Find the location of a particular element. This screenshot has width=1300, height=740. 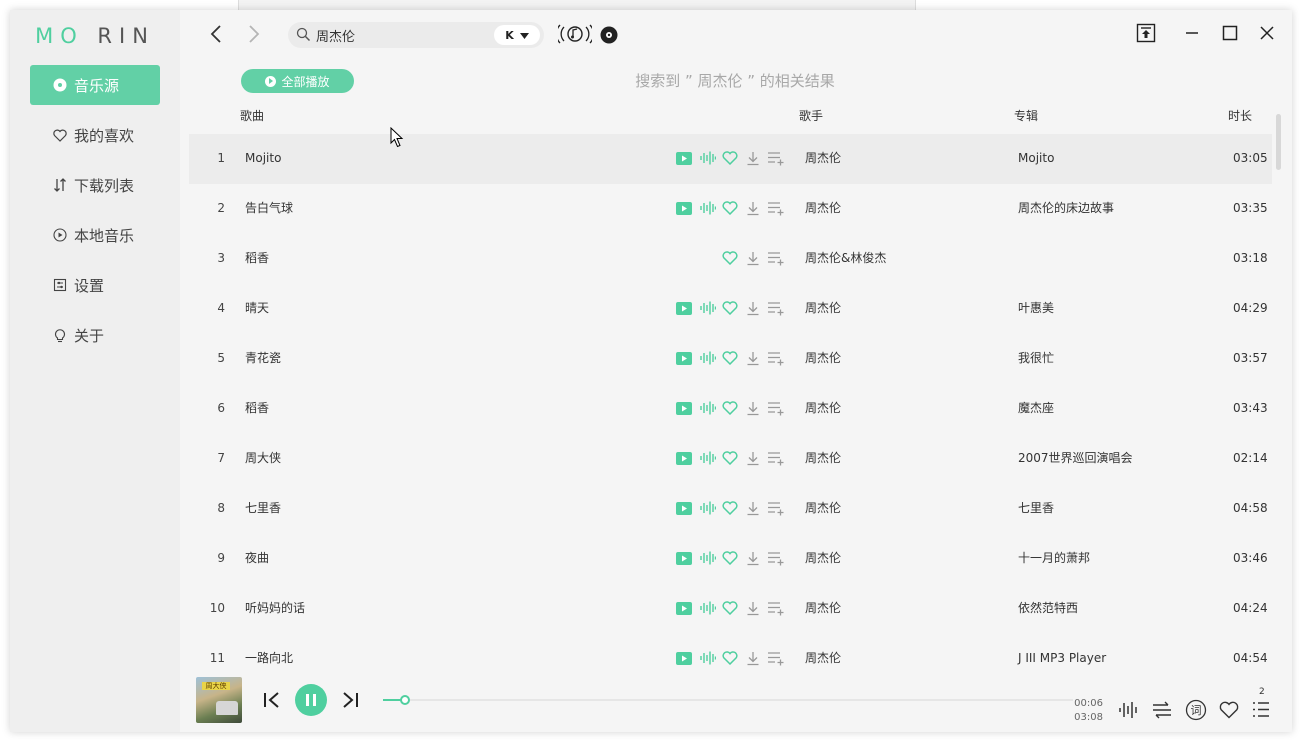

song-album: 依然范特西 is located at coordinates (1048, 608).